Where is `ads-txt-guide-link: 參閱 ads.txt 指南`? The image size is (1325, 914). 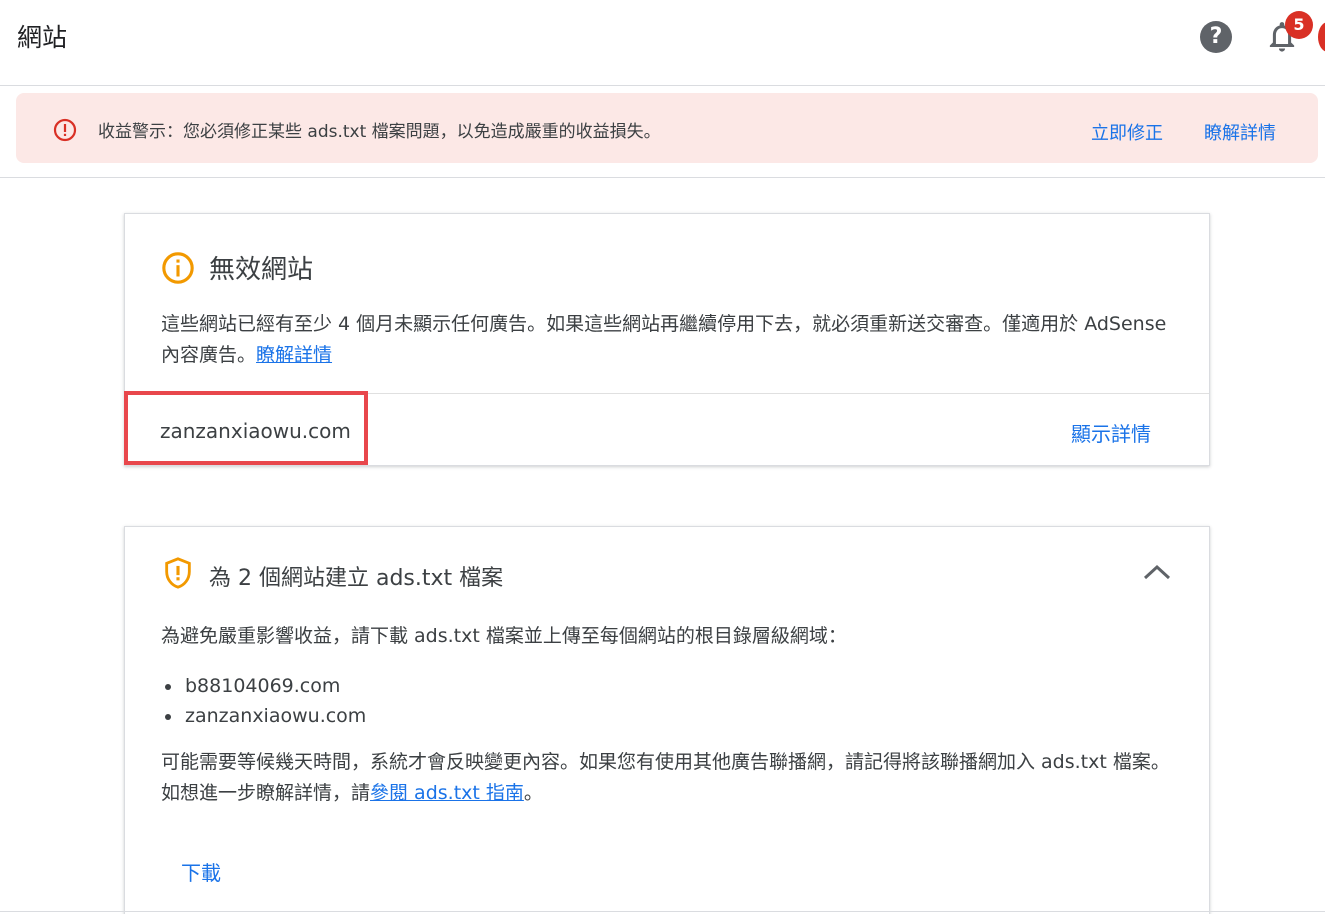
ads-txt-guide-link: 參閱 ads.txt 指南 is located at coordinates (447, 793).